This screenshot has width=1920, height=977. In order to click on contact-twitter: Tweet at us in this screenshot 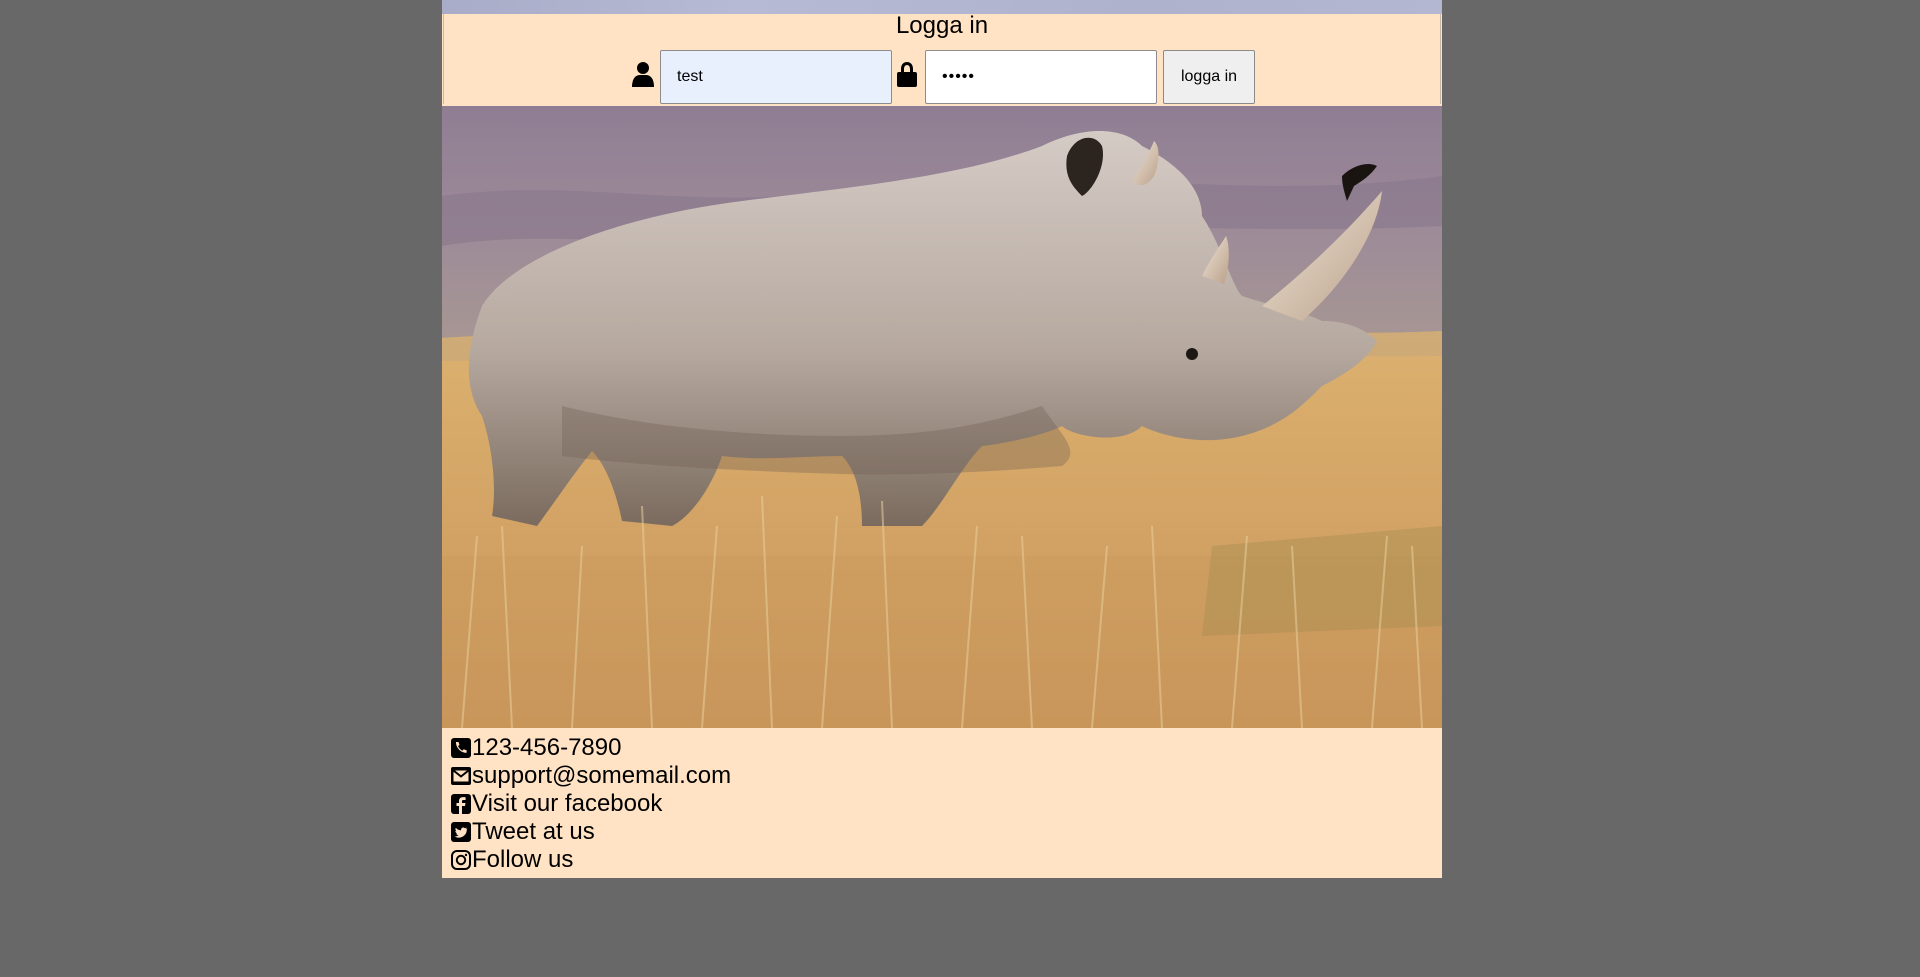, I will do `click(901, 832)`.